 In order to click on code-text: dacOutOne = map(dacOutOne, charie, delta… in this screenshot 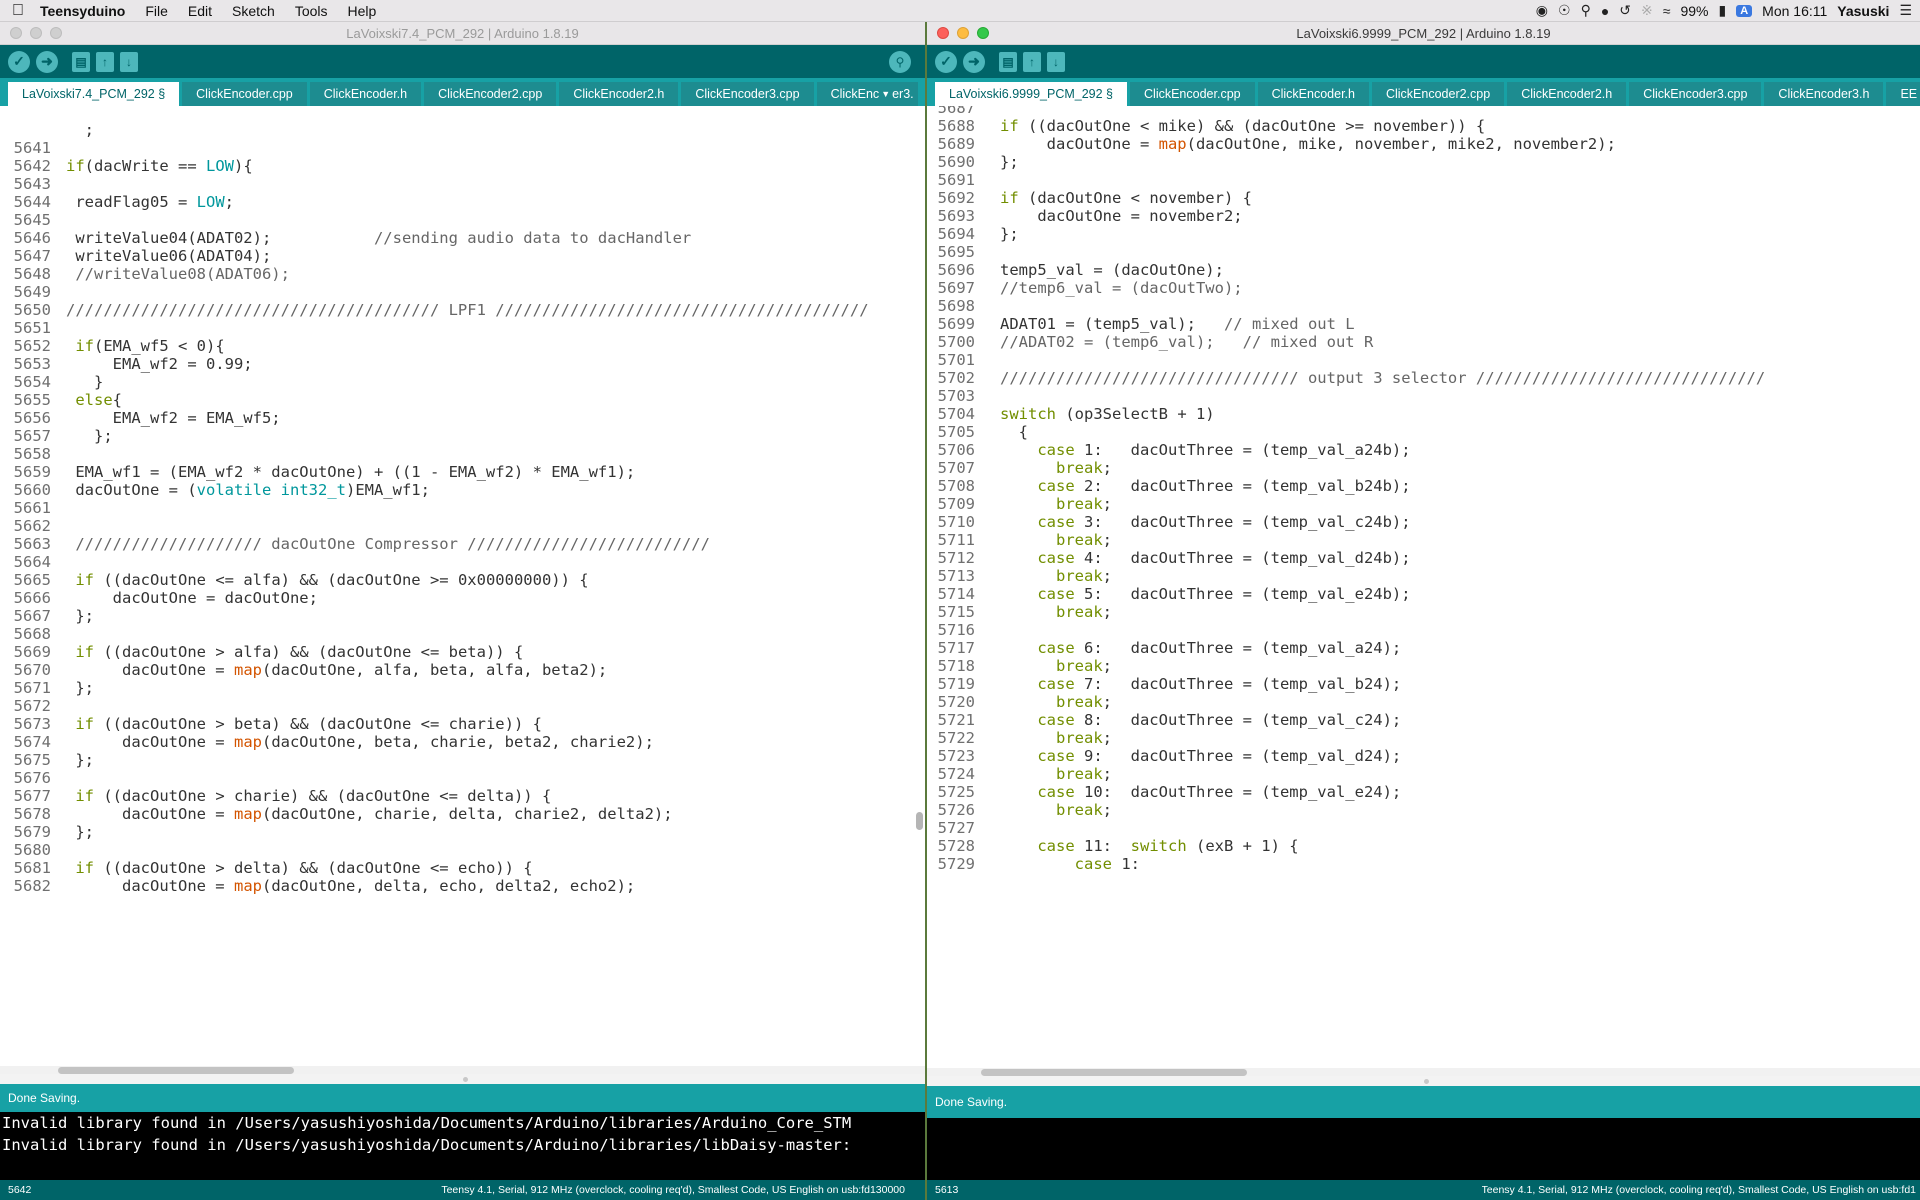, I will do `click(369, 814)`.